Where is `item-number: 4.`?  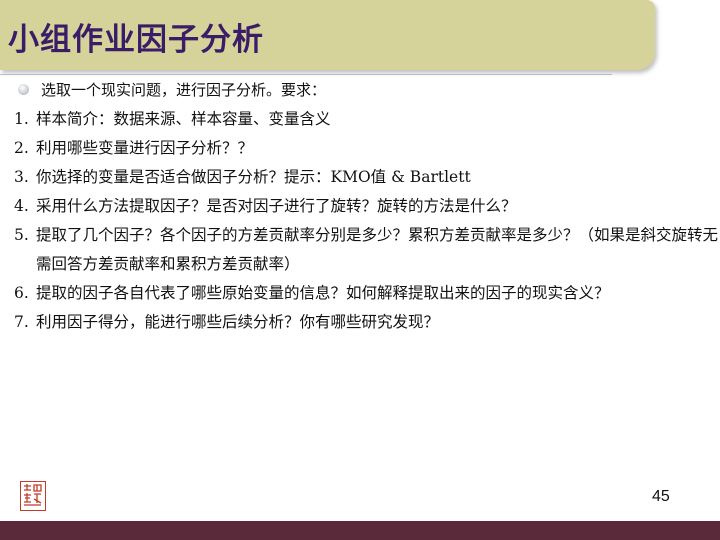
item-number: 4. is located at coordinates (21, 206).